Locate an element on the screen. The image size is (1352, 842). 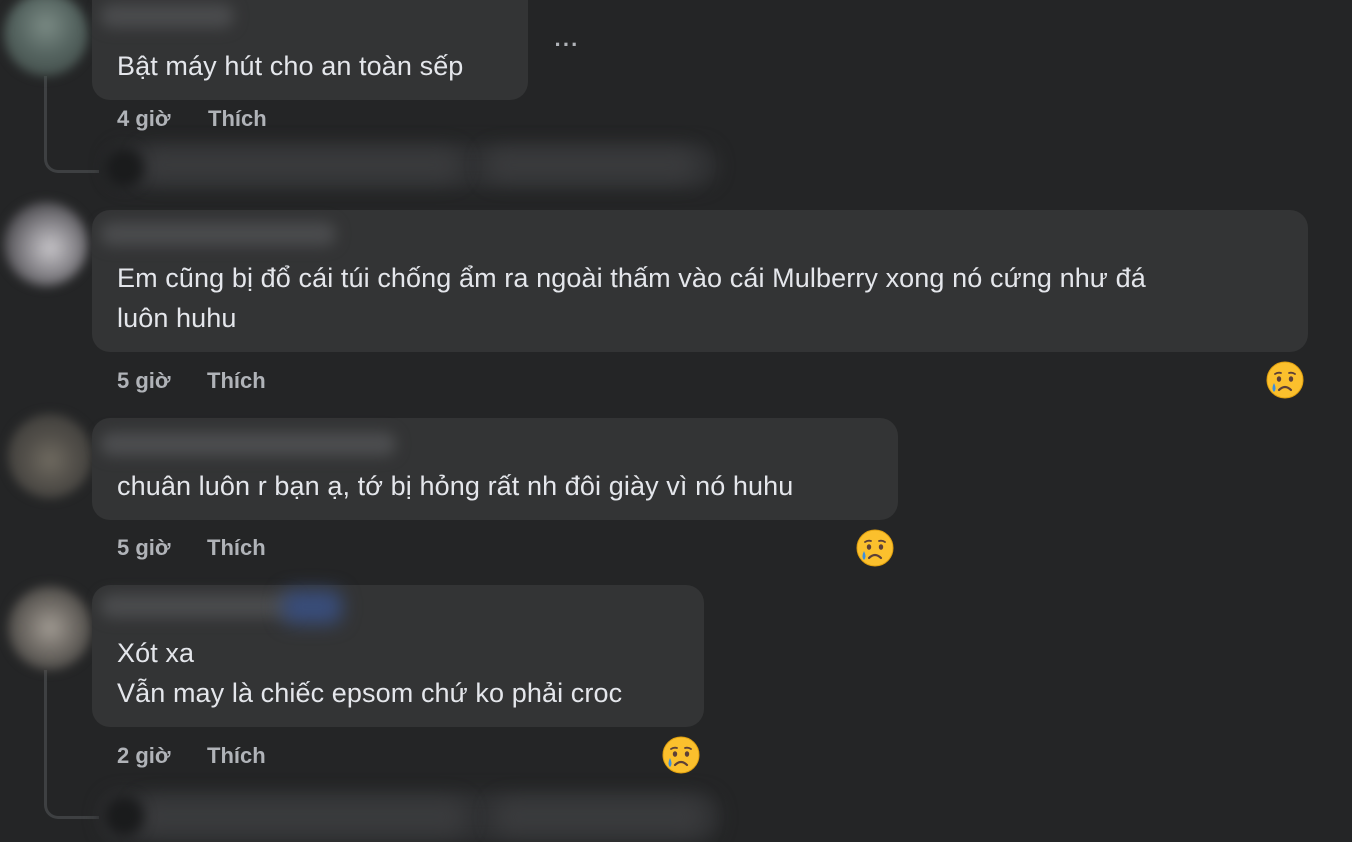
verified-badge-redacted is located at coordinates (312, 607).